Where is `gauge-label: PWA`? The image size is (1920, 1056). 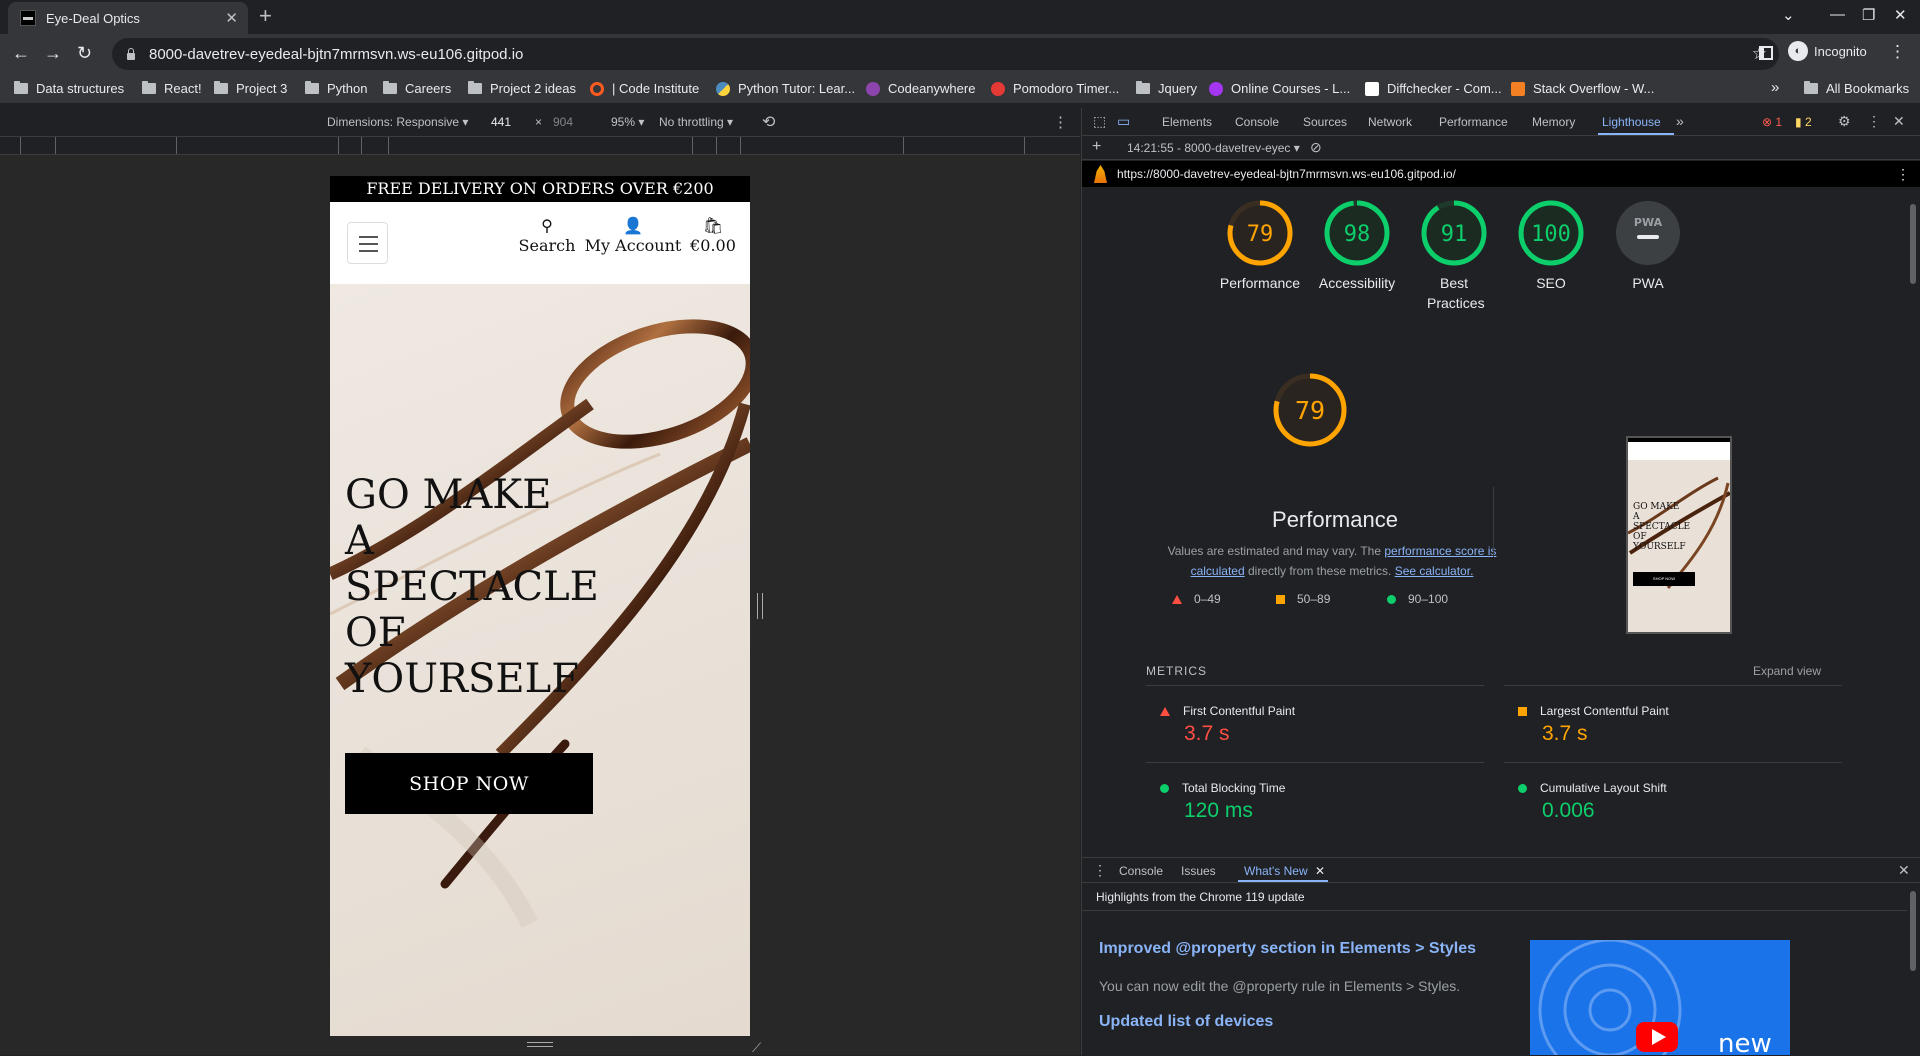 gauge-label: PWA is located at coordinates (1648, 283).